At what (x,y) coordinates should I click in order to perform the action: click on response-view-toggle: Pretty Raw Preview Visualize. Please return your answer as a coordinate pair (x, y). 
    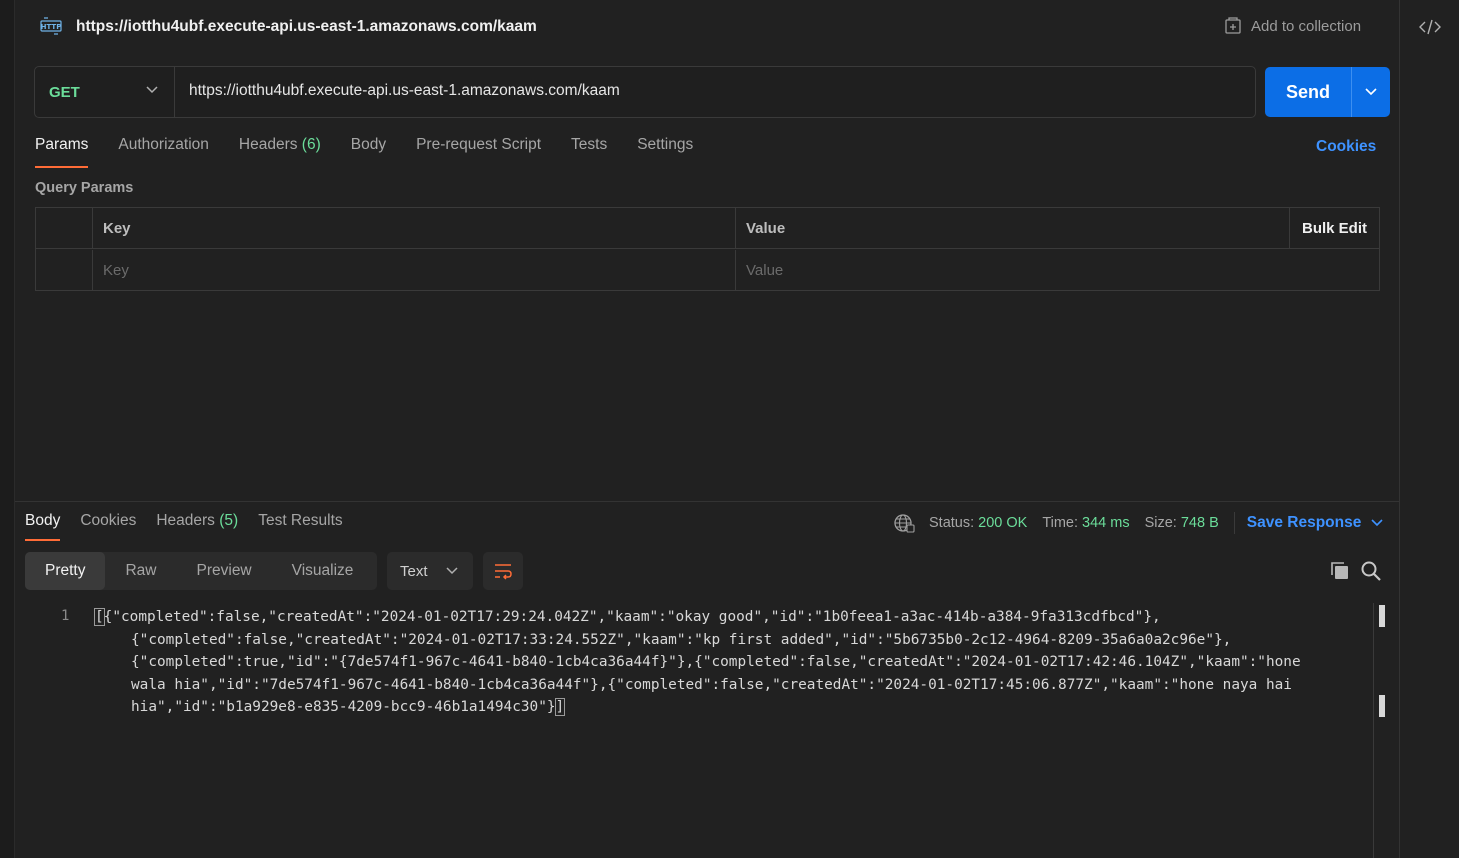
    Looking at the image, I should click on (201, 571).